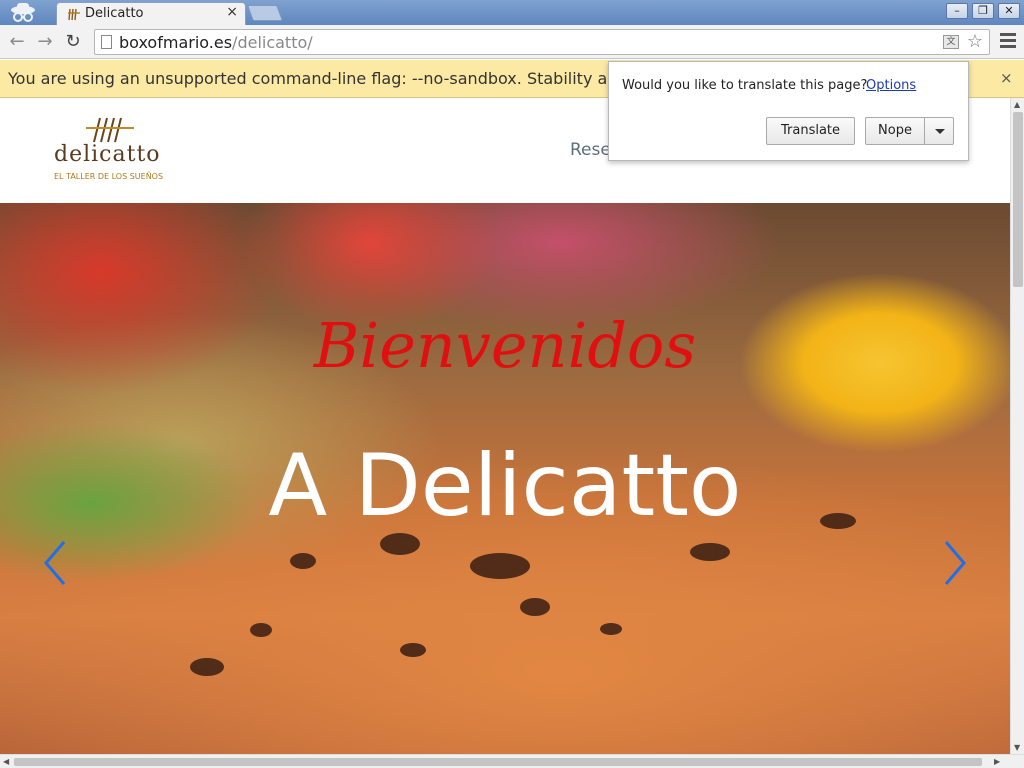 This screenshot has width=1024, height=768. I want to click on scroll-down-icon: ▼, so click(1017, 747).